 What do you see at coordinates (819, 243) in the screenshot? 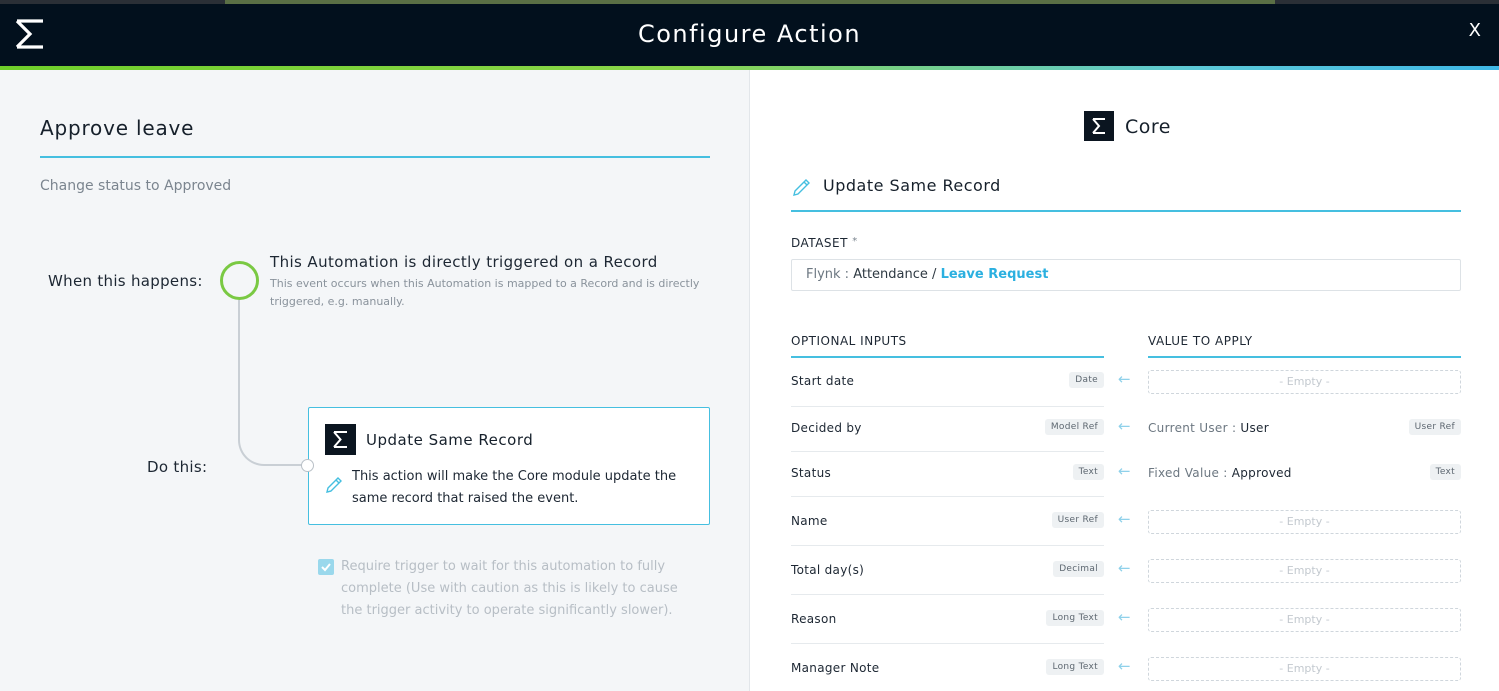
I see `dataset-label-text: DATASET` at bounding box center [819, 243].